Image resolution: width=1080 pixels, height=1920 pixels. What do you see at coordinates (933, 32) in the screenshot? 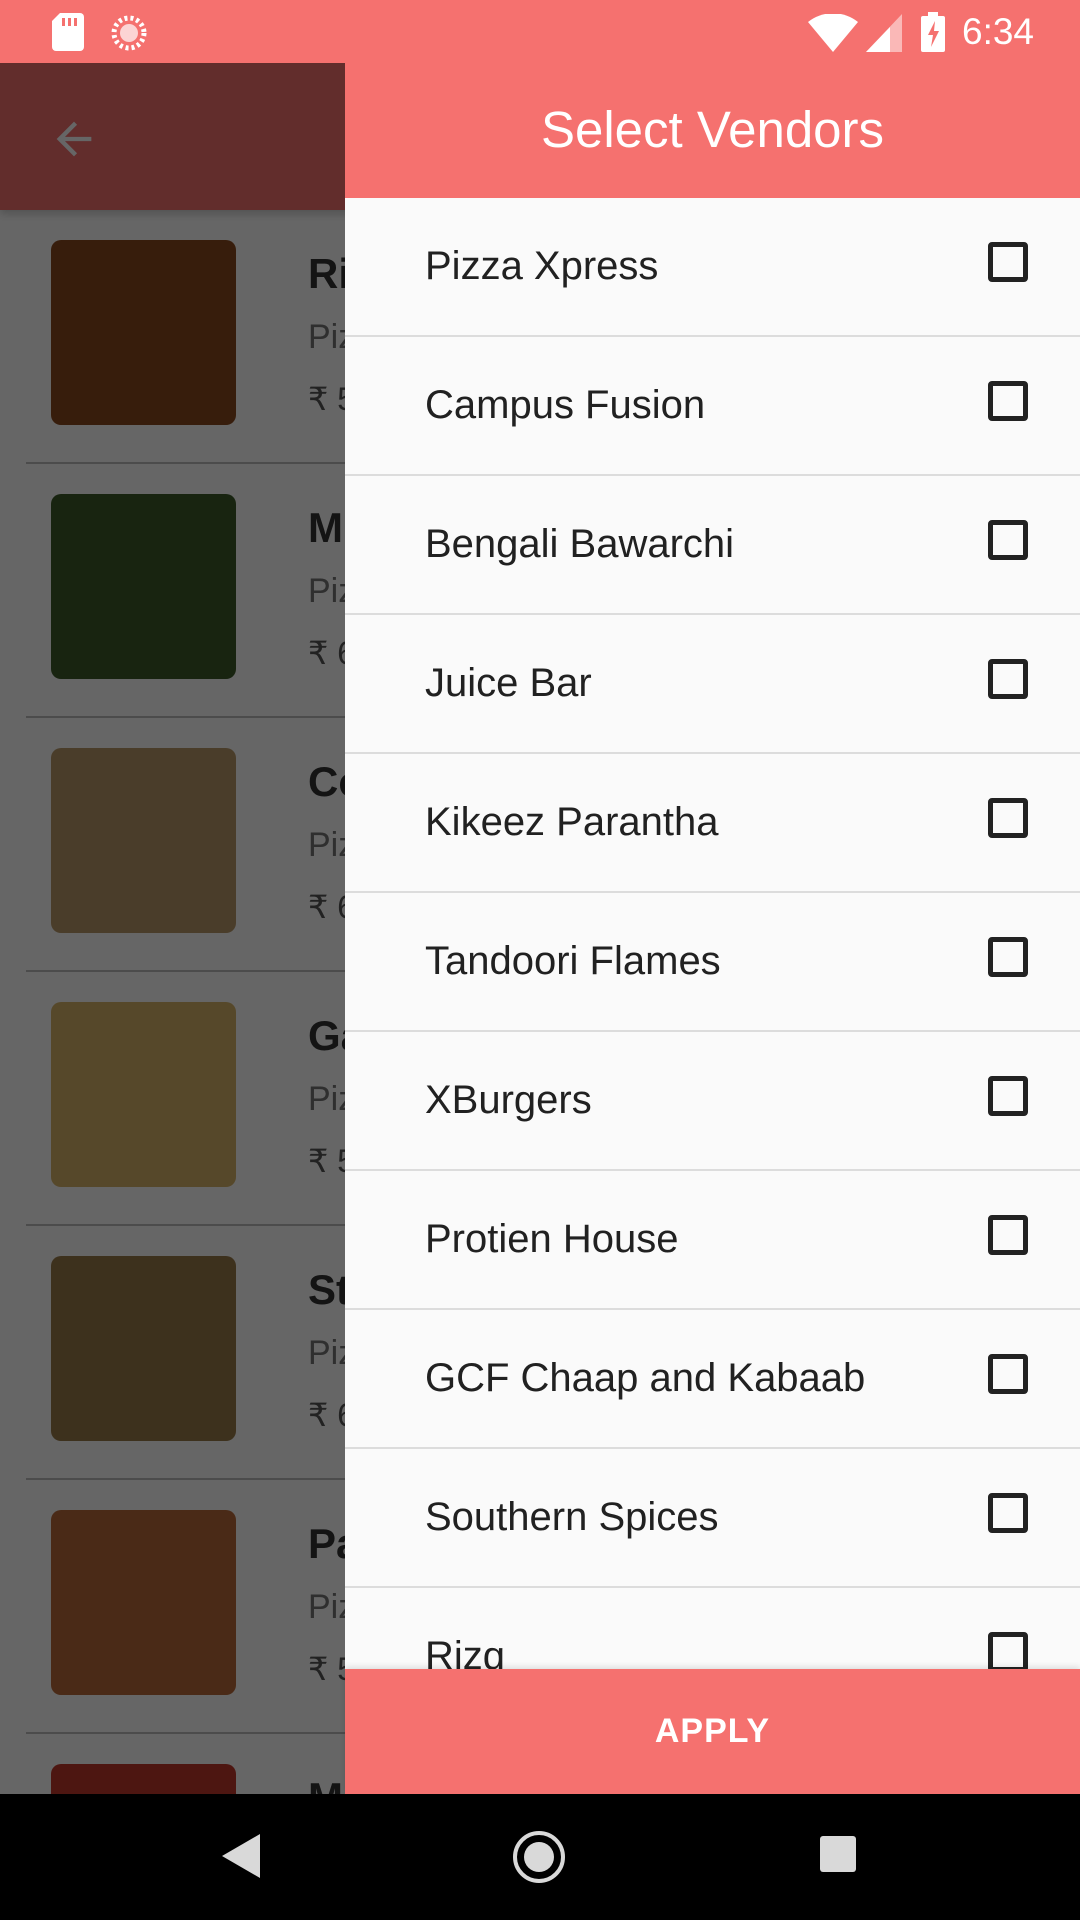
I see `battery-charging-icon` at bounding box center [933, 32].